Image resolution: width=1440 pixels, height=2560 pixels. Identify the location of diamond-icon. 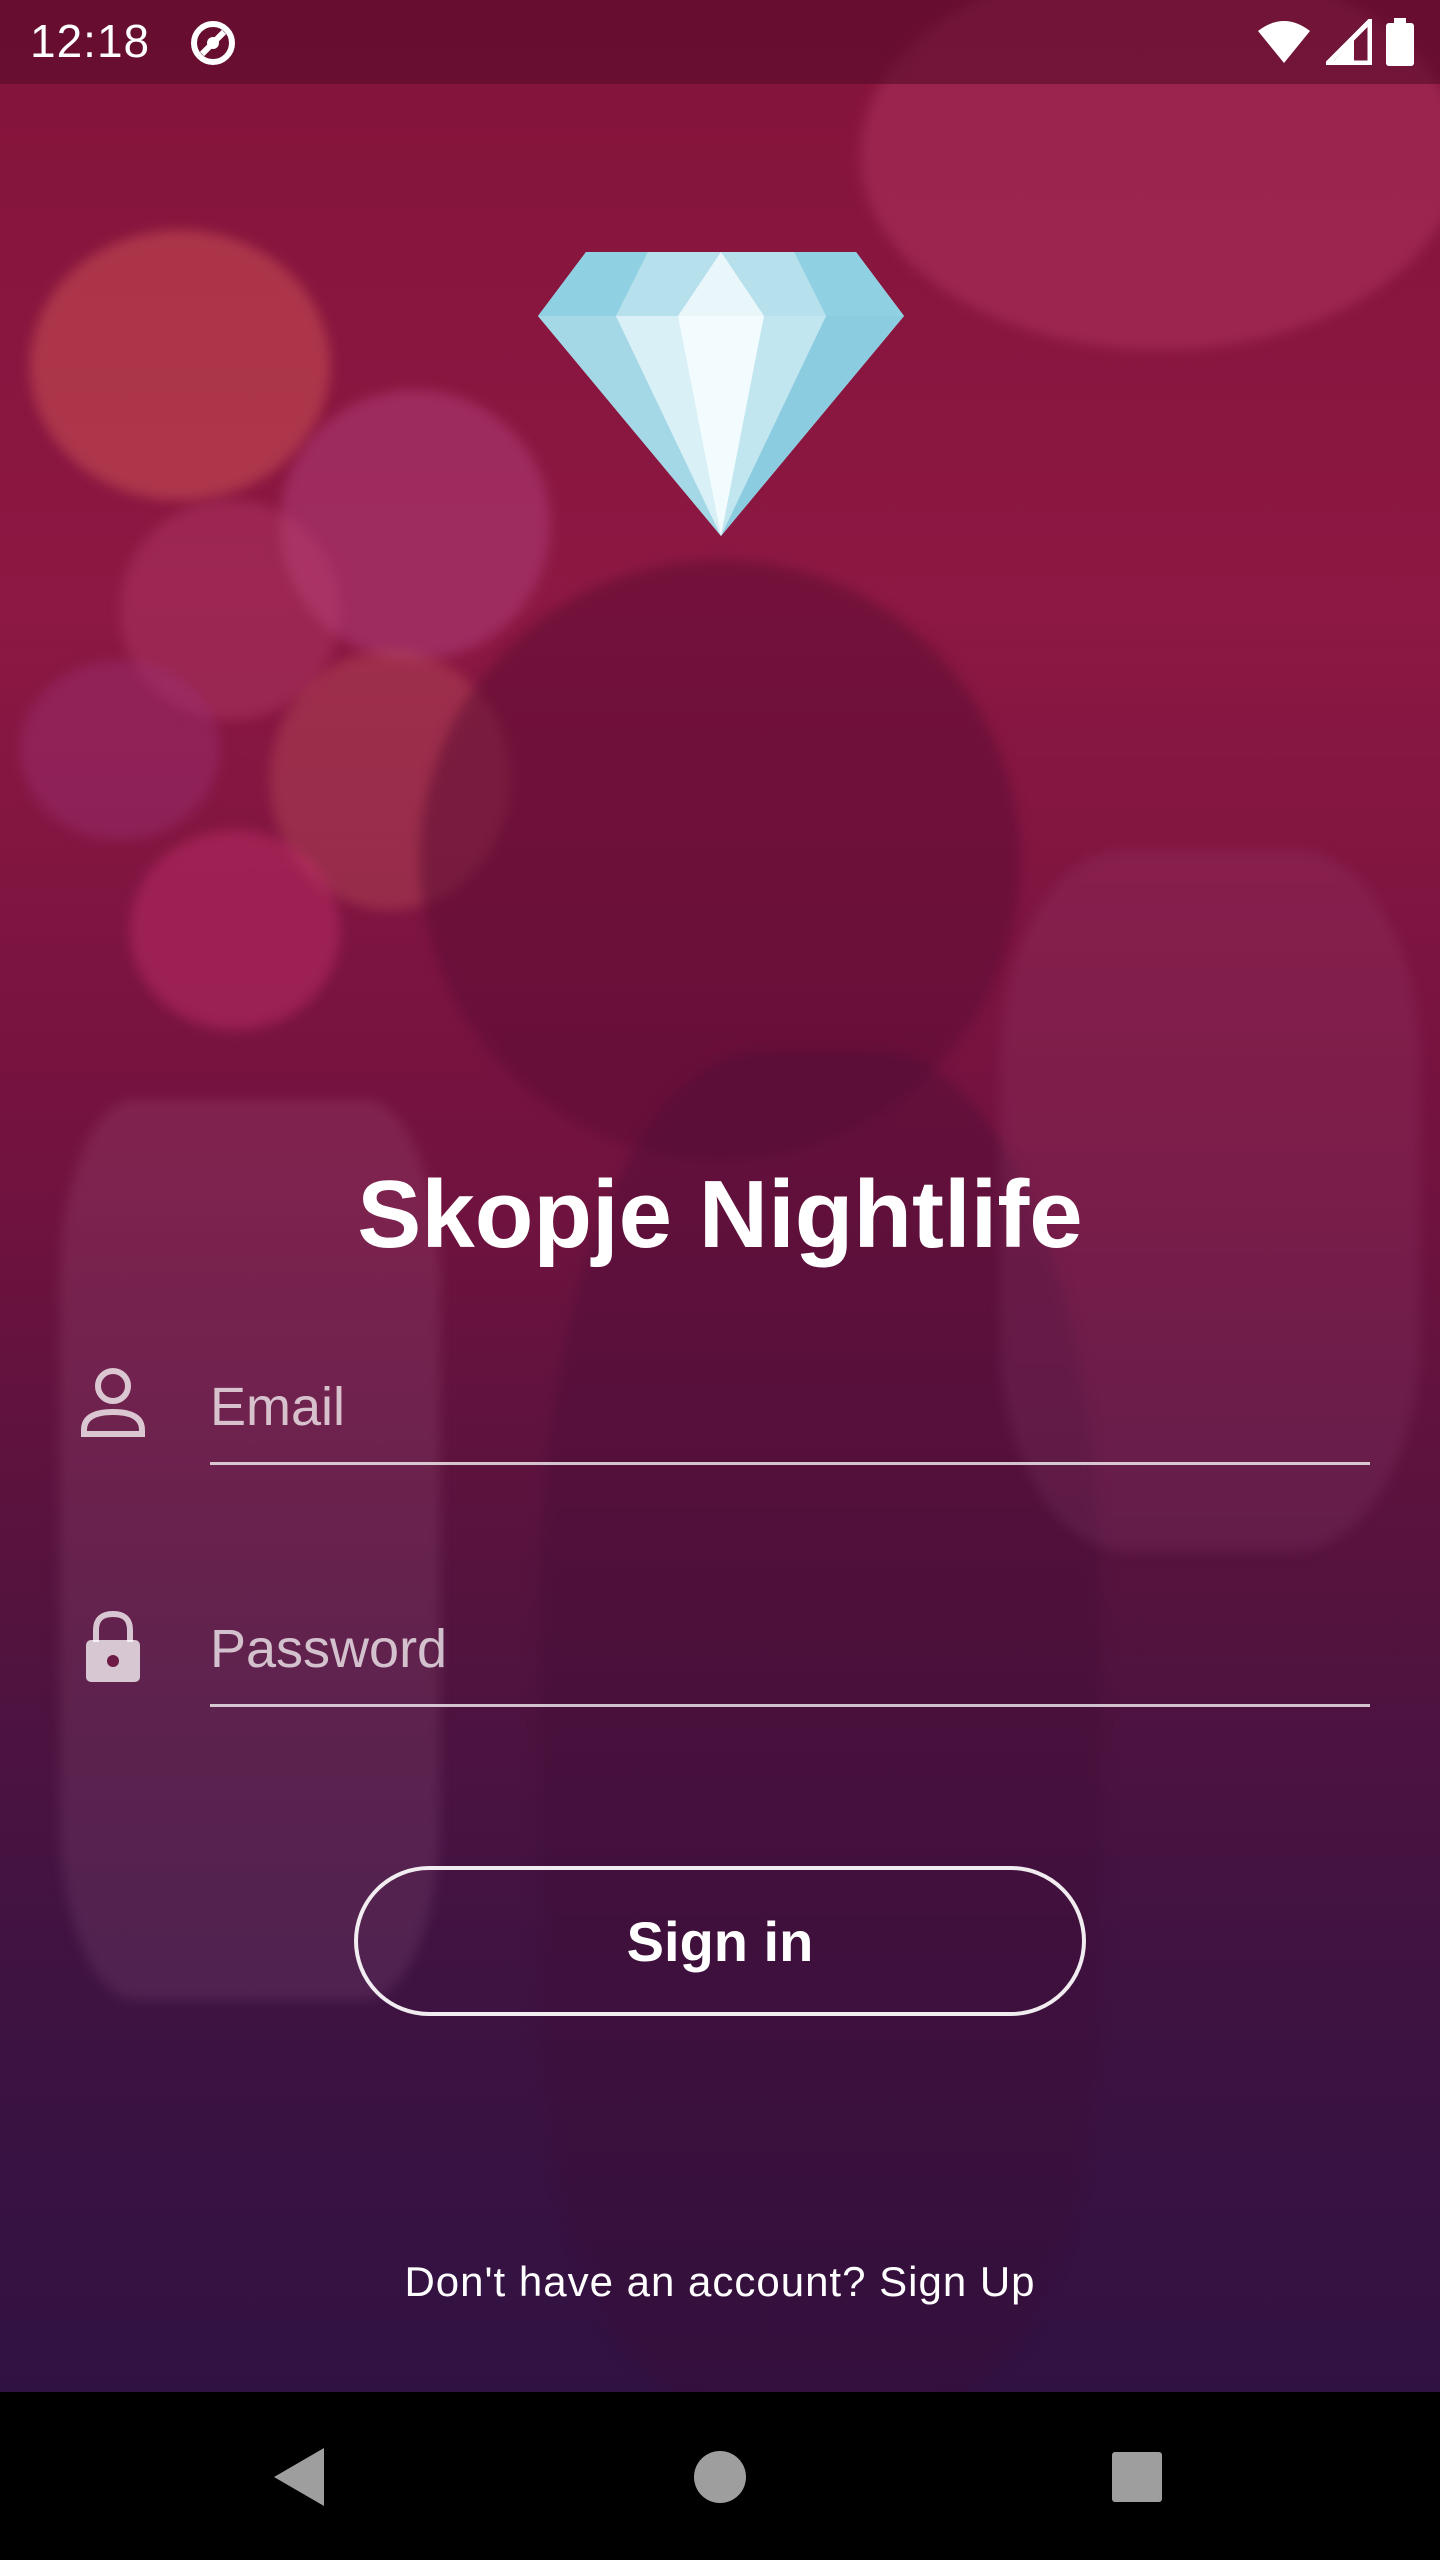
(721, 394).